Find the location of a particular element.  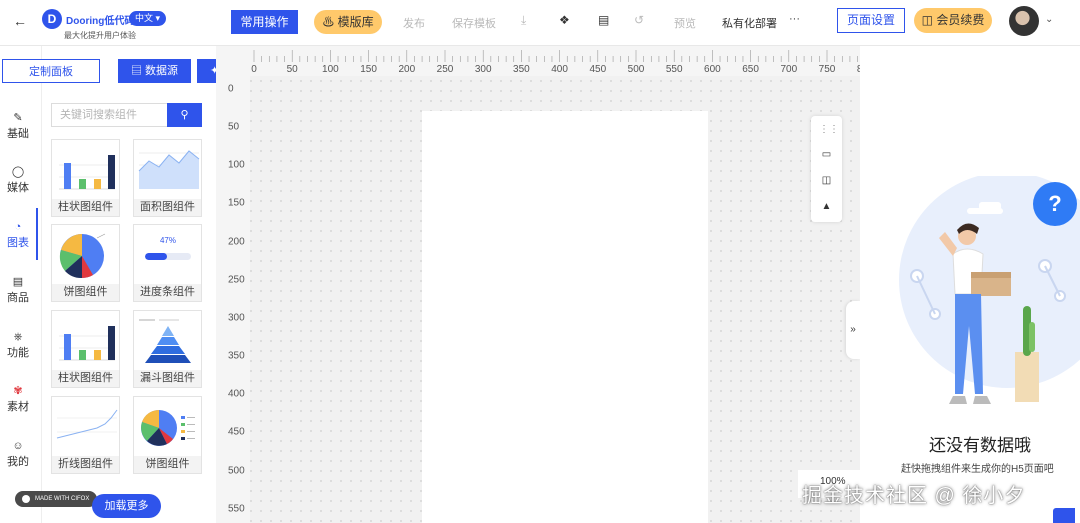

preview-button: 预览 is located at coordinates (685, 23).